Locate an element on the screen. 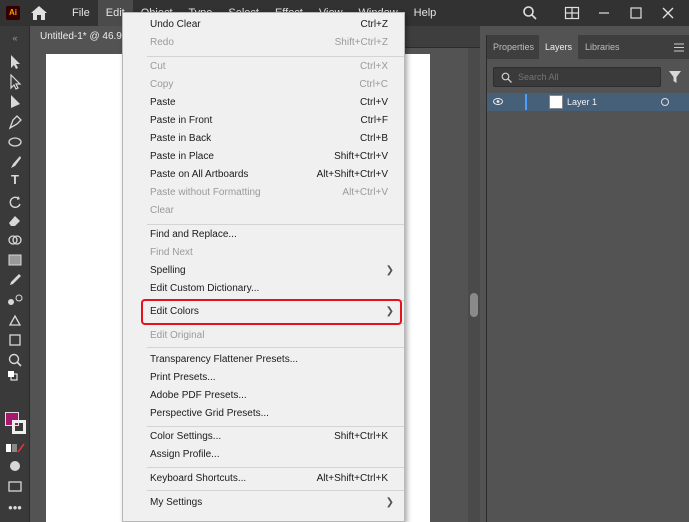 This screenshot has width=689, height=522. blend-tool-icon is located at coordinates (15, 300).